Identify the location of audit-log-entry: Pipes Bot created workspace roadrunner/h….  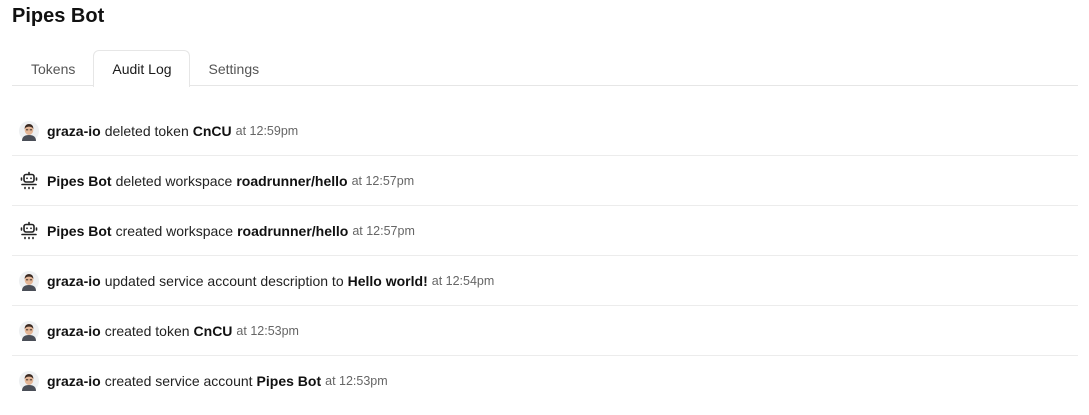
(545, 231).